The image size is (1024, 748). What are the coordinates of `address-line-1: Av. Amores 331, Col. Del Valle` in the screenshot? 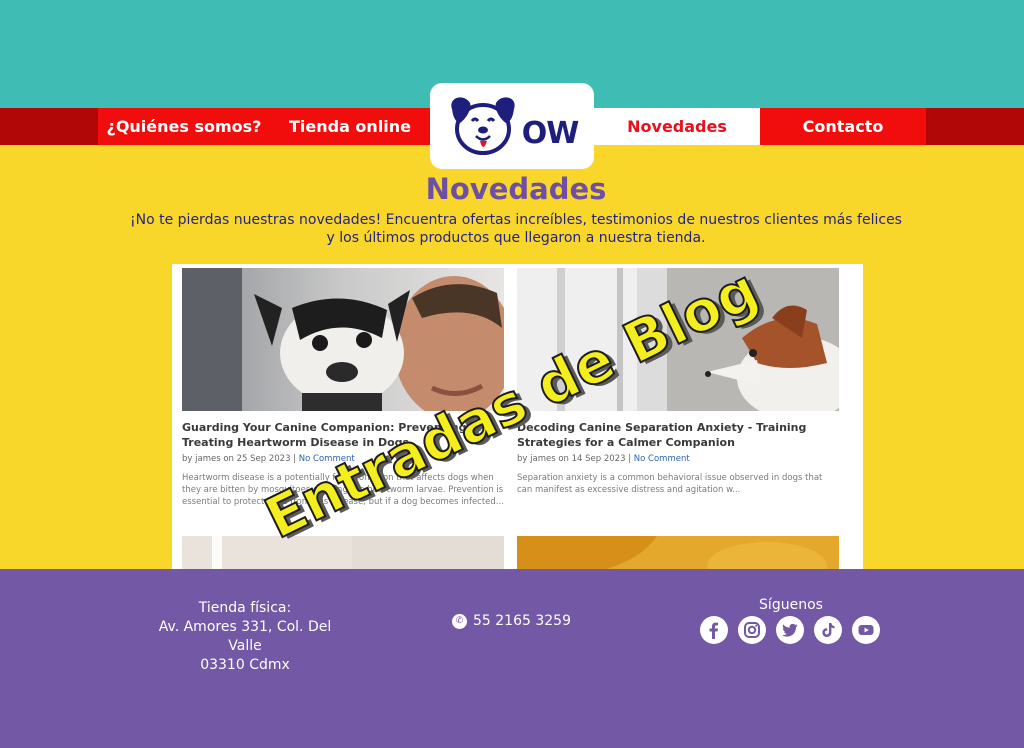 It's located at (245, 636).